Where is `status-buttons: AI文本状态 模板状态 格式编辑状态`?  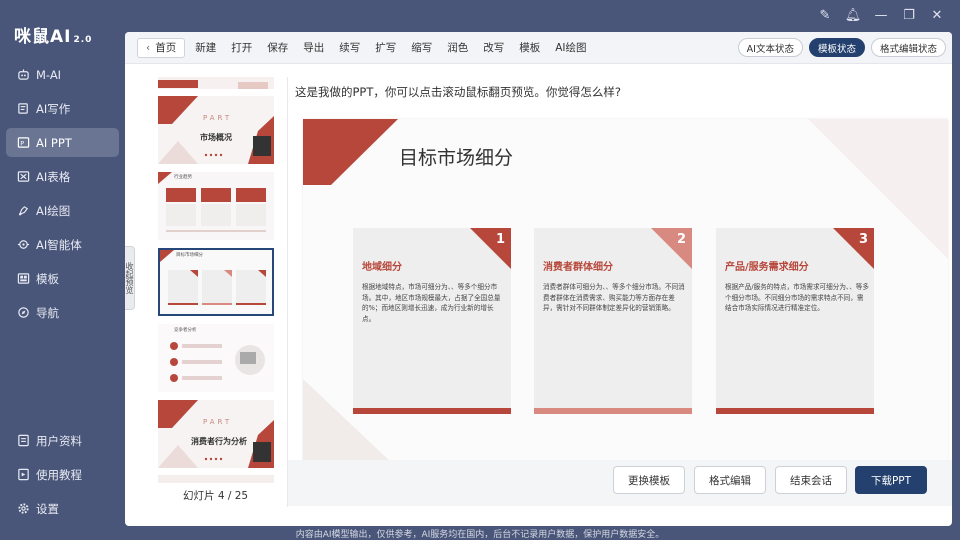
status-buttons: AI文本状态 模板状态 格式编辑状态 is located at coordinates (841, 47).